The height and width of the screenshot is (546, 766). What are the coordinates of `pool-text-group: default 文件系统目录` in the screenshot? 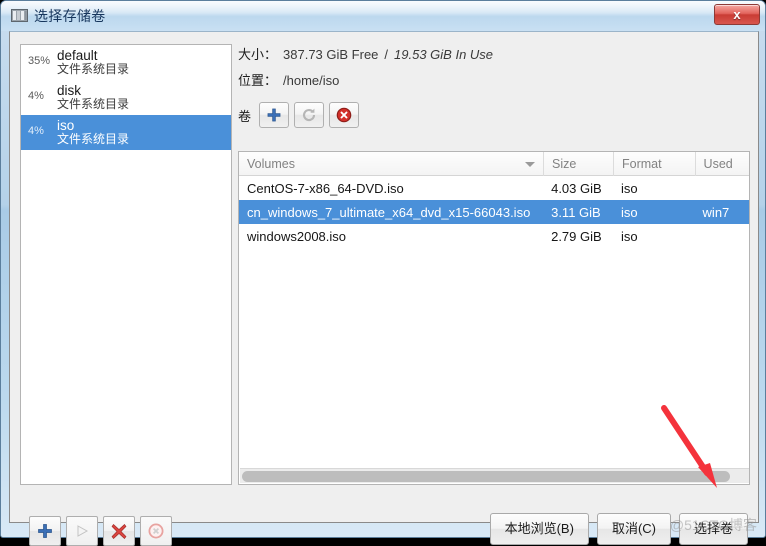 It's located at (93, 62).